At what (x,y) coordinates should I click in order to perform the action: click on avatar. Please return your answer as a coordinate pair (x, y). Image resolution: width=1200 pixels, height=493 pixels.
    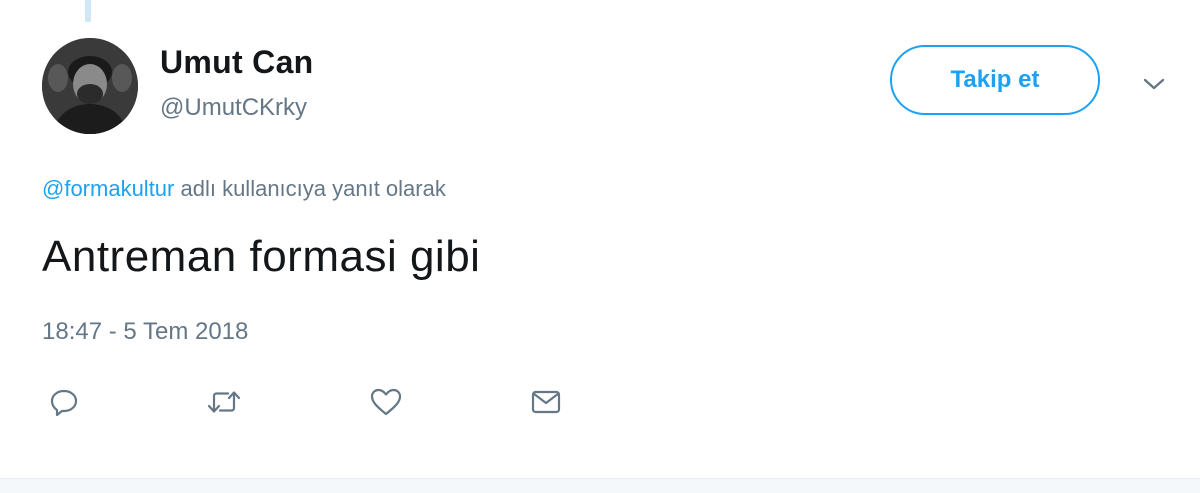
    Looking at the image, I should click on (90, 86).